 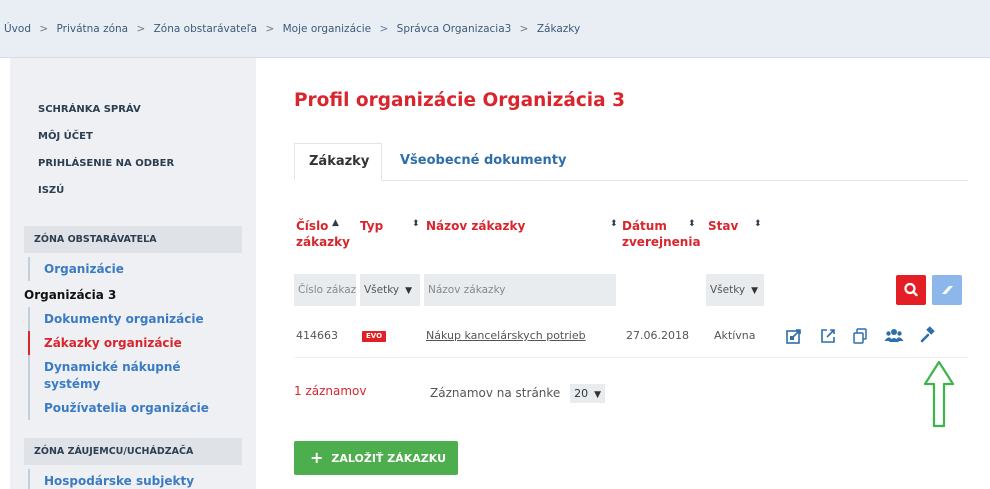 I want to click on filter-stav-select: Všetky ▼, so click(x=735, y=290).